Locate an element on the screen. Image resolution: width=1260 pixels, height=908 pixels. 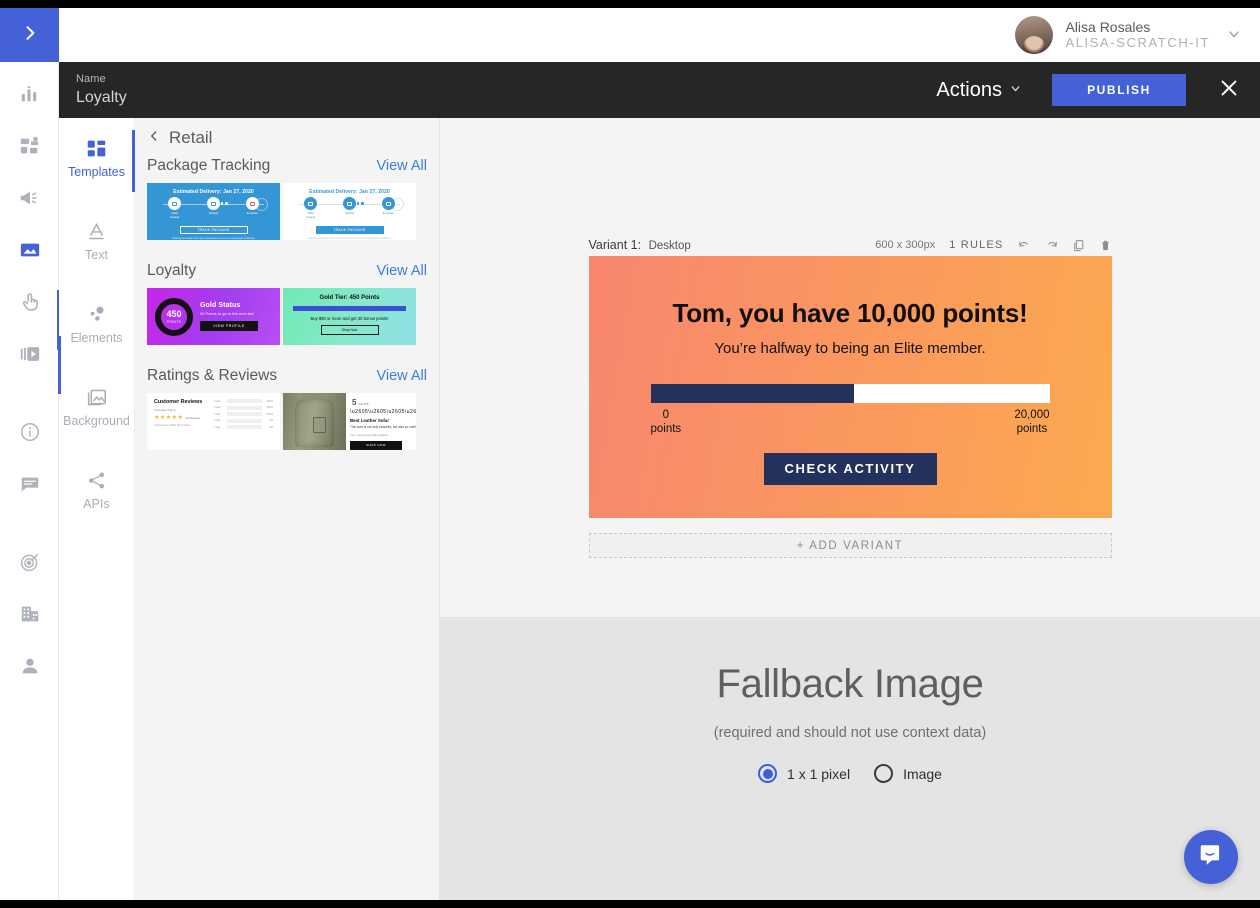
radio-indicator is located at coordinates (768, 773).